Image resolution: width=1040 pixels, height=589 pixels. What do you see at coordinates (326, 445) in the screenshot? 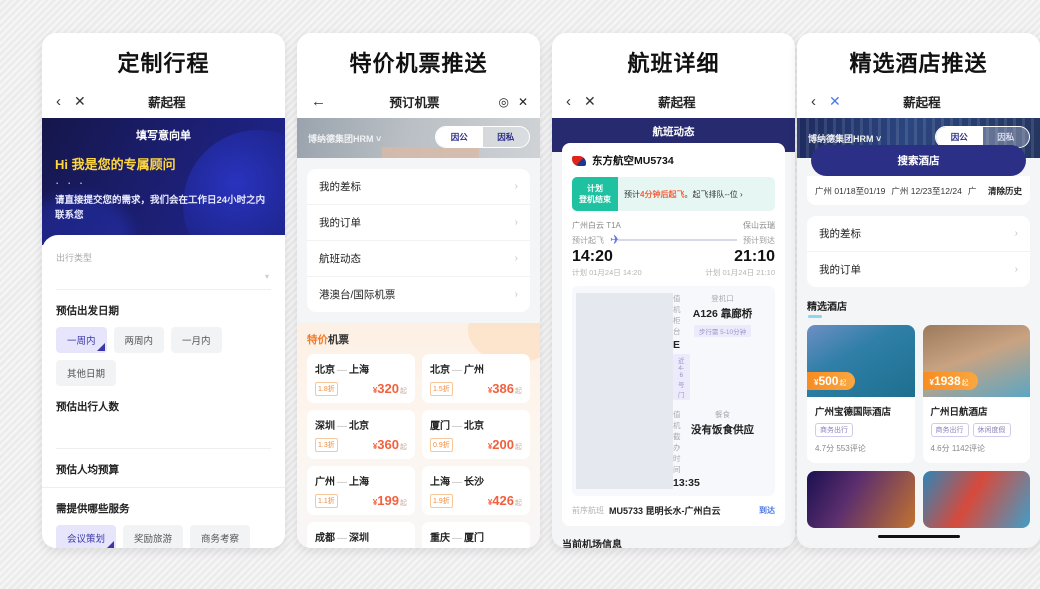
I see `deal-discount-2: 1.3折` at bounding box center [326, 445].